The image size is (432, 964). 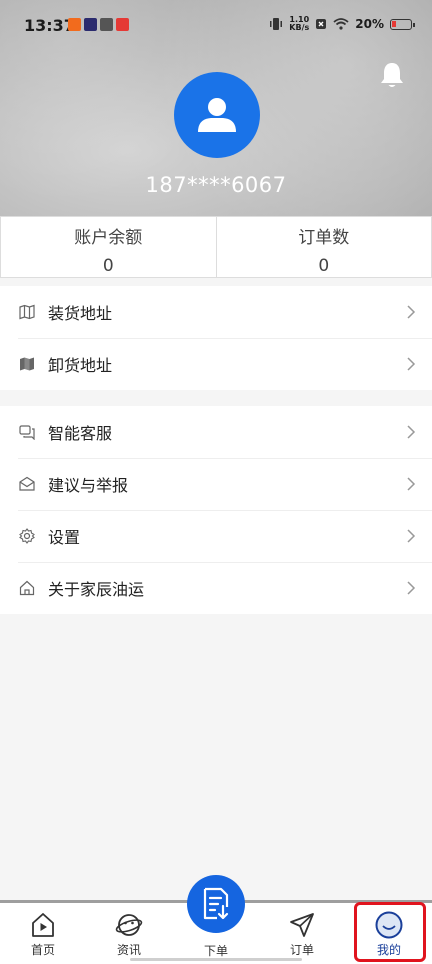 What do you see at coordinates (27, 536) in the screenshot?
I see `gear-icon` at bounding box center [27, 536].